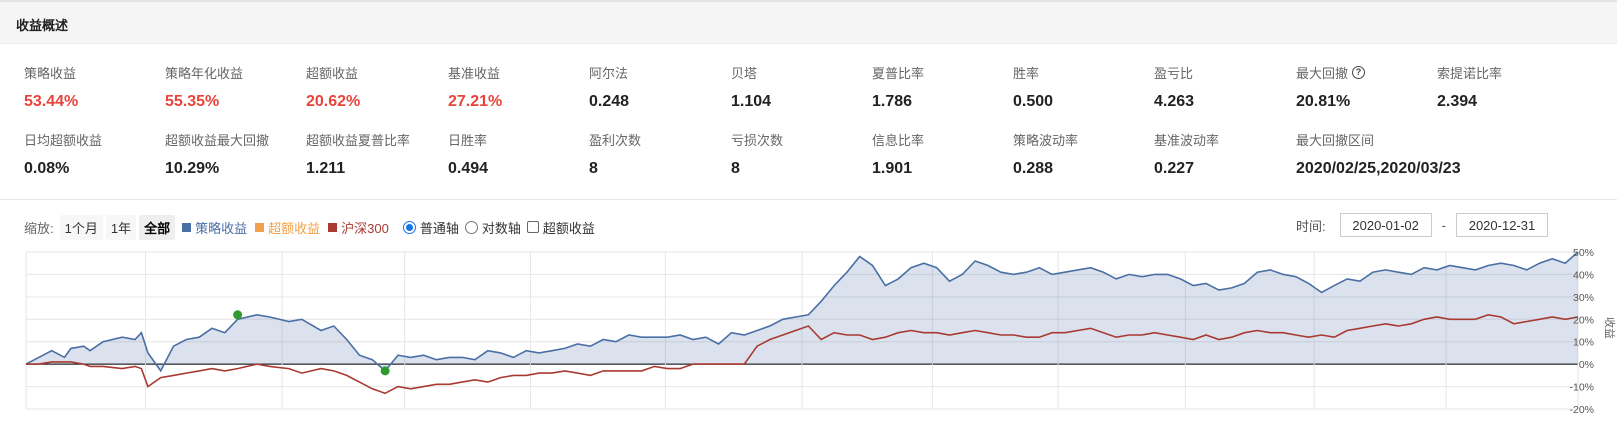 The image size is (1617, 439). Describe the element at coordinates (1174, 73) in the screenshot. I see `metric-label: 盈亏比` at that location.